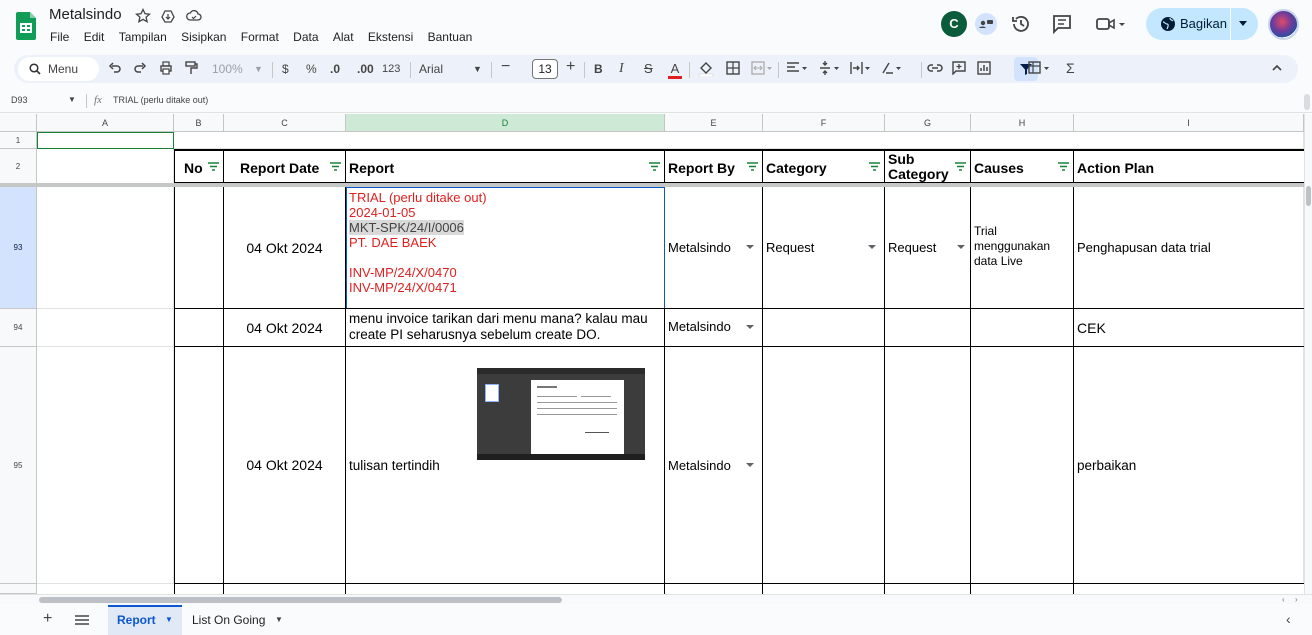 This screenshot has width=1312, height=635. What do you see at coordinates (714, 248) in the screenshot?
I see `cell-report-by-93: Metalsindo` at bounding box center [714, 248].